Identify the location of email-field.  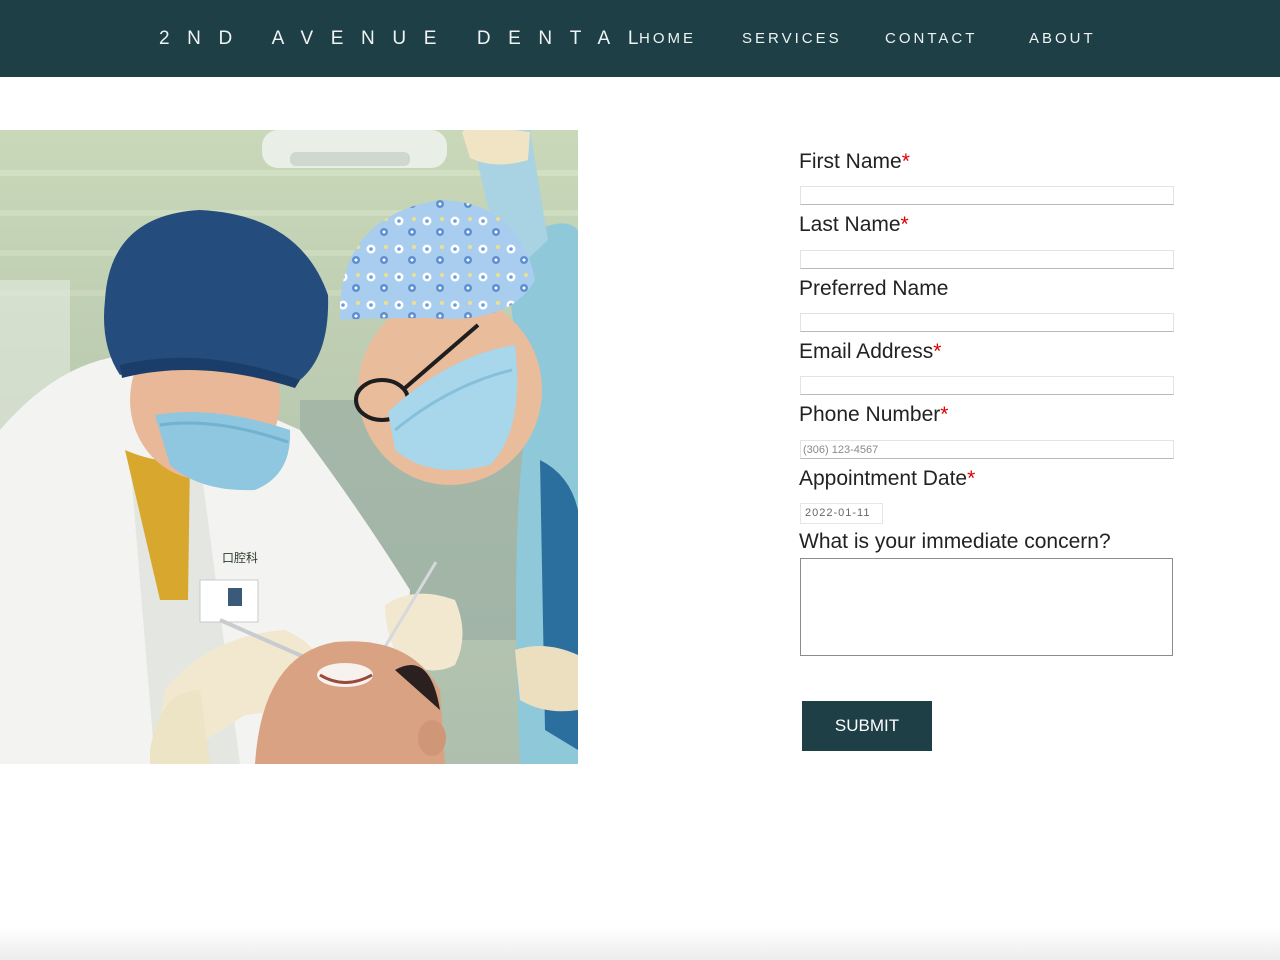
(987, 385).